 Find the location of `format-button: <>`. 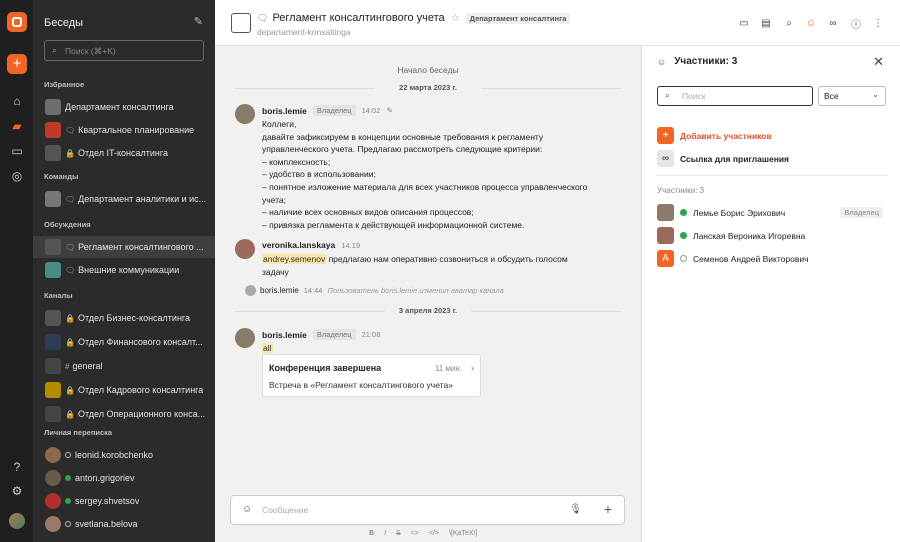

format-button: <> is located at coordinates (415, 533).